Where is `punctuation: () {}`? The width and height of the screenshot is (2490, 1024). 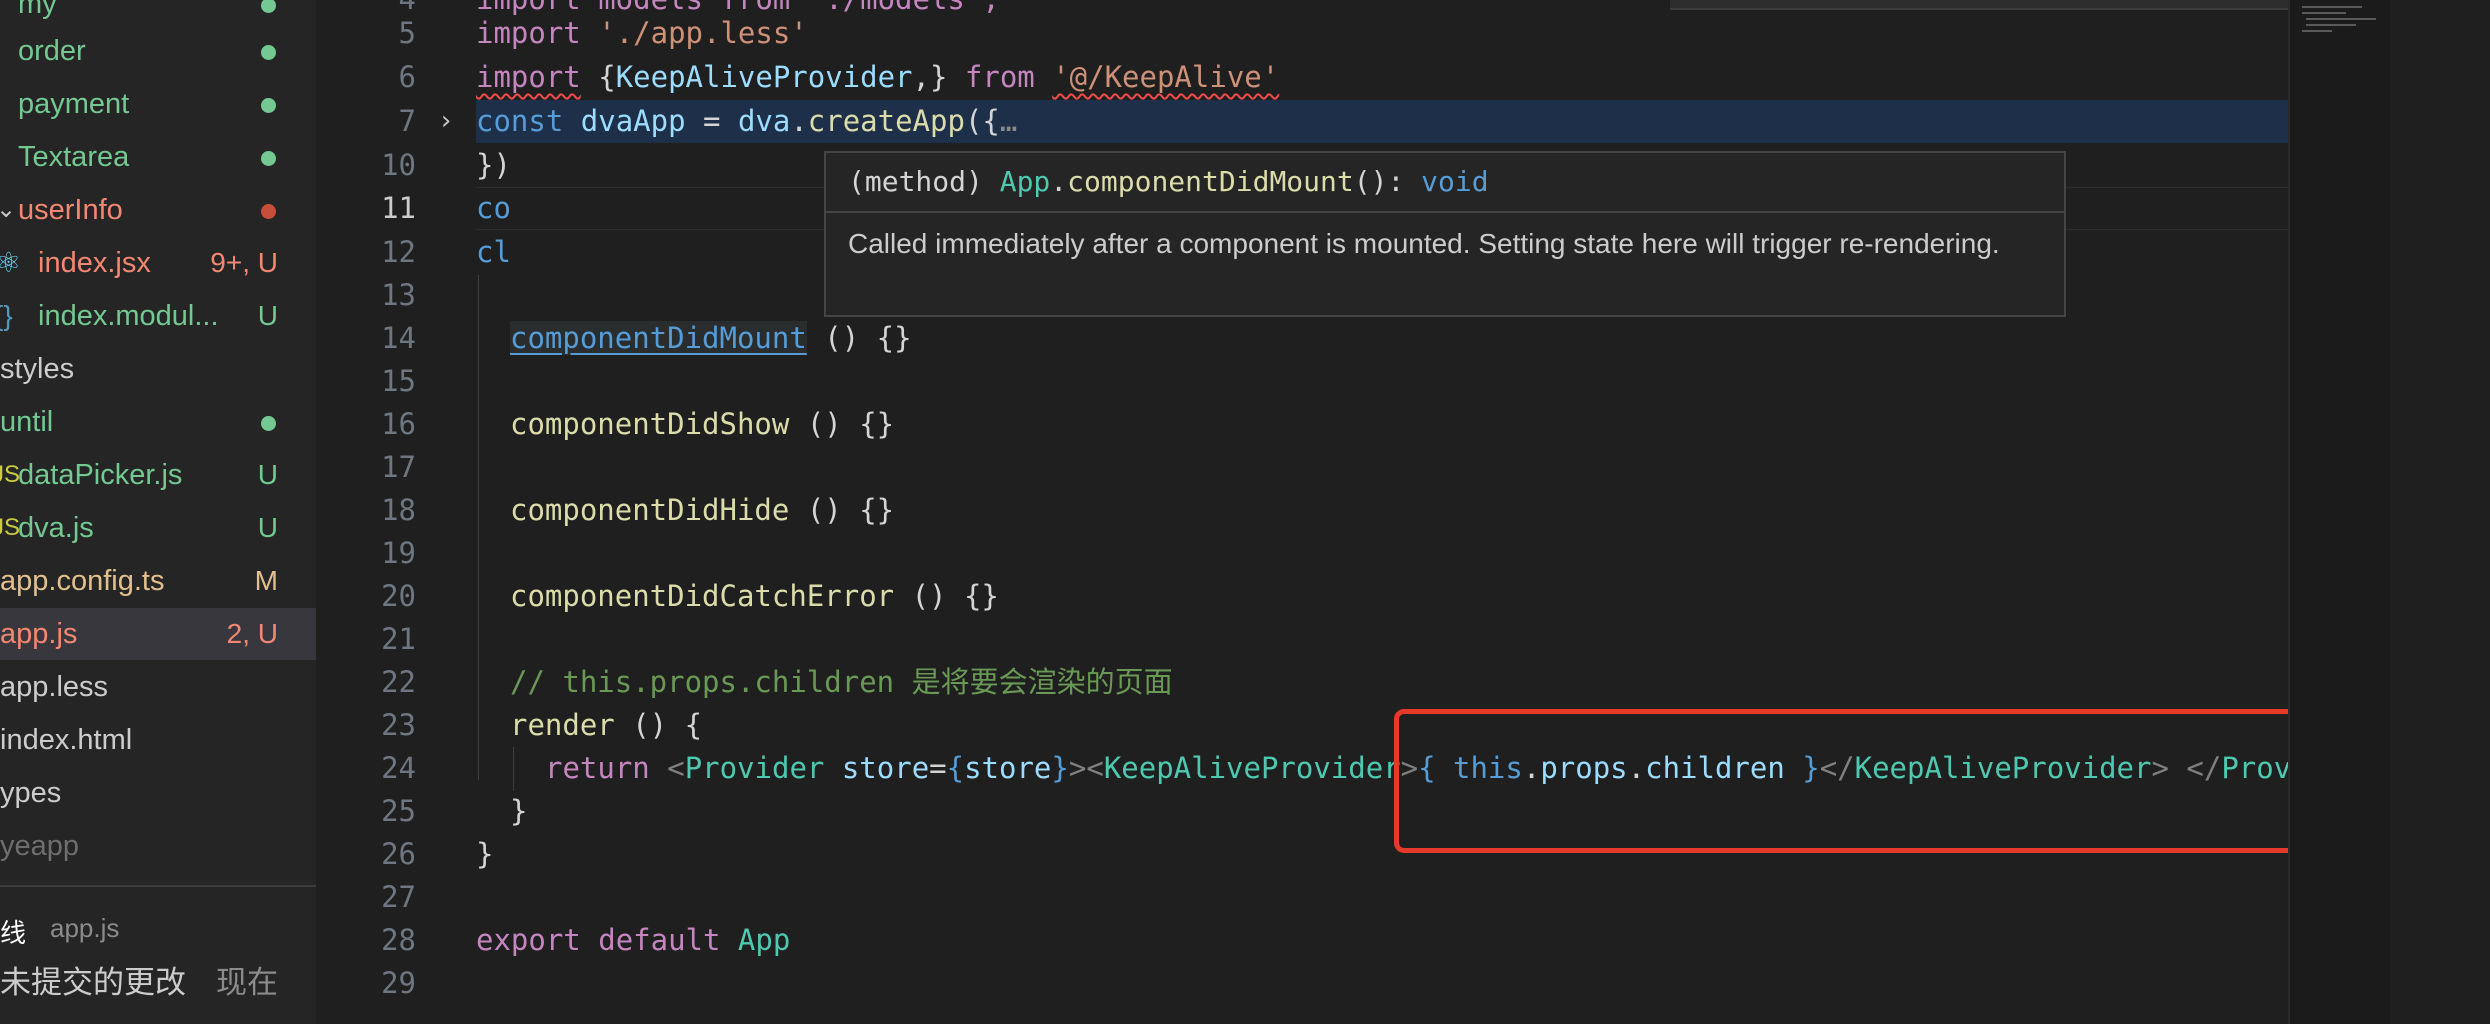 punctuation: () {} is located at coordinates (946, 596).